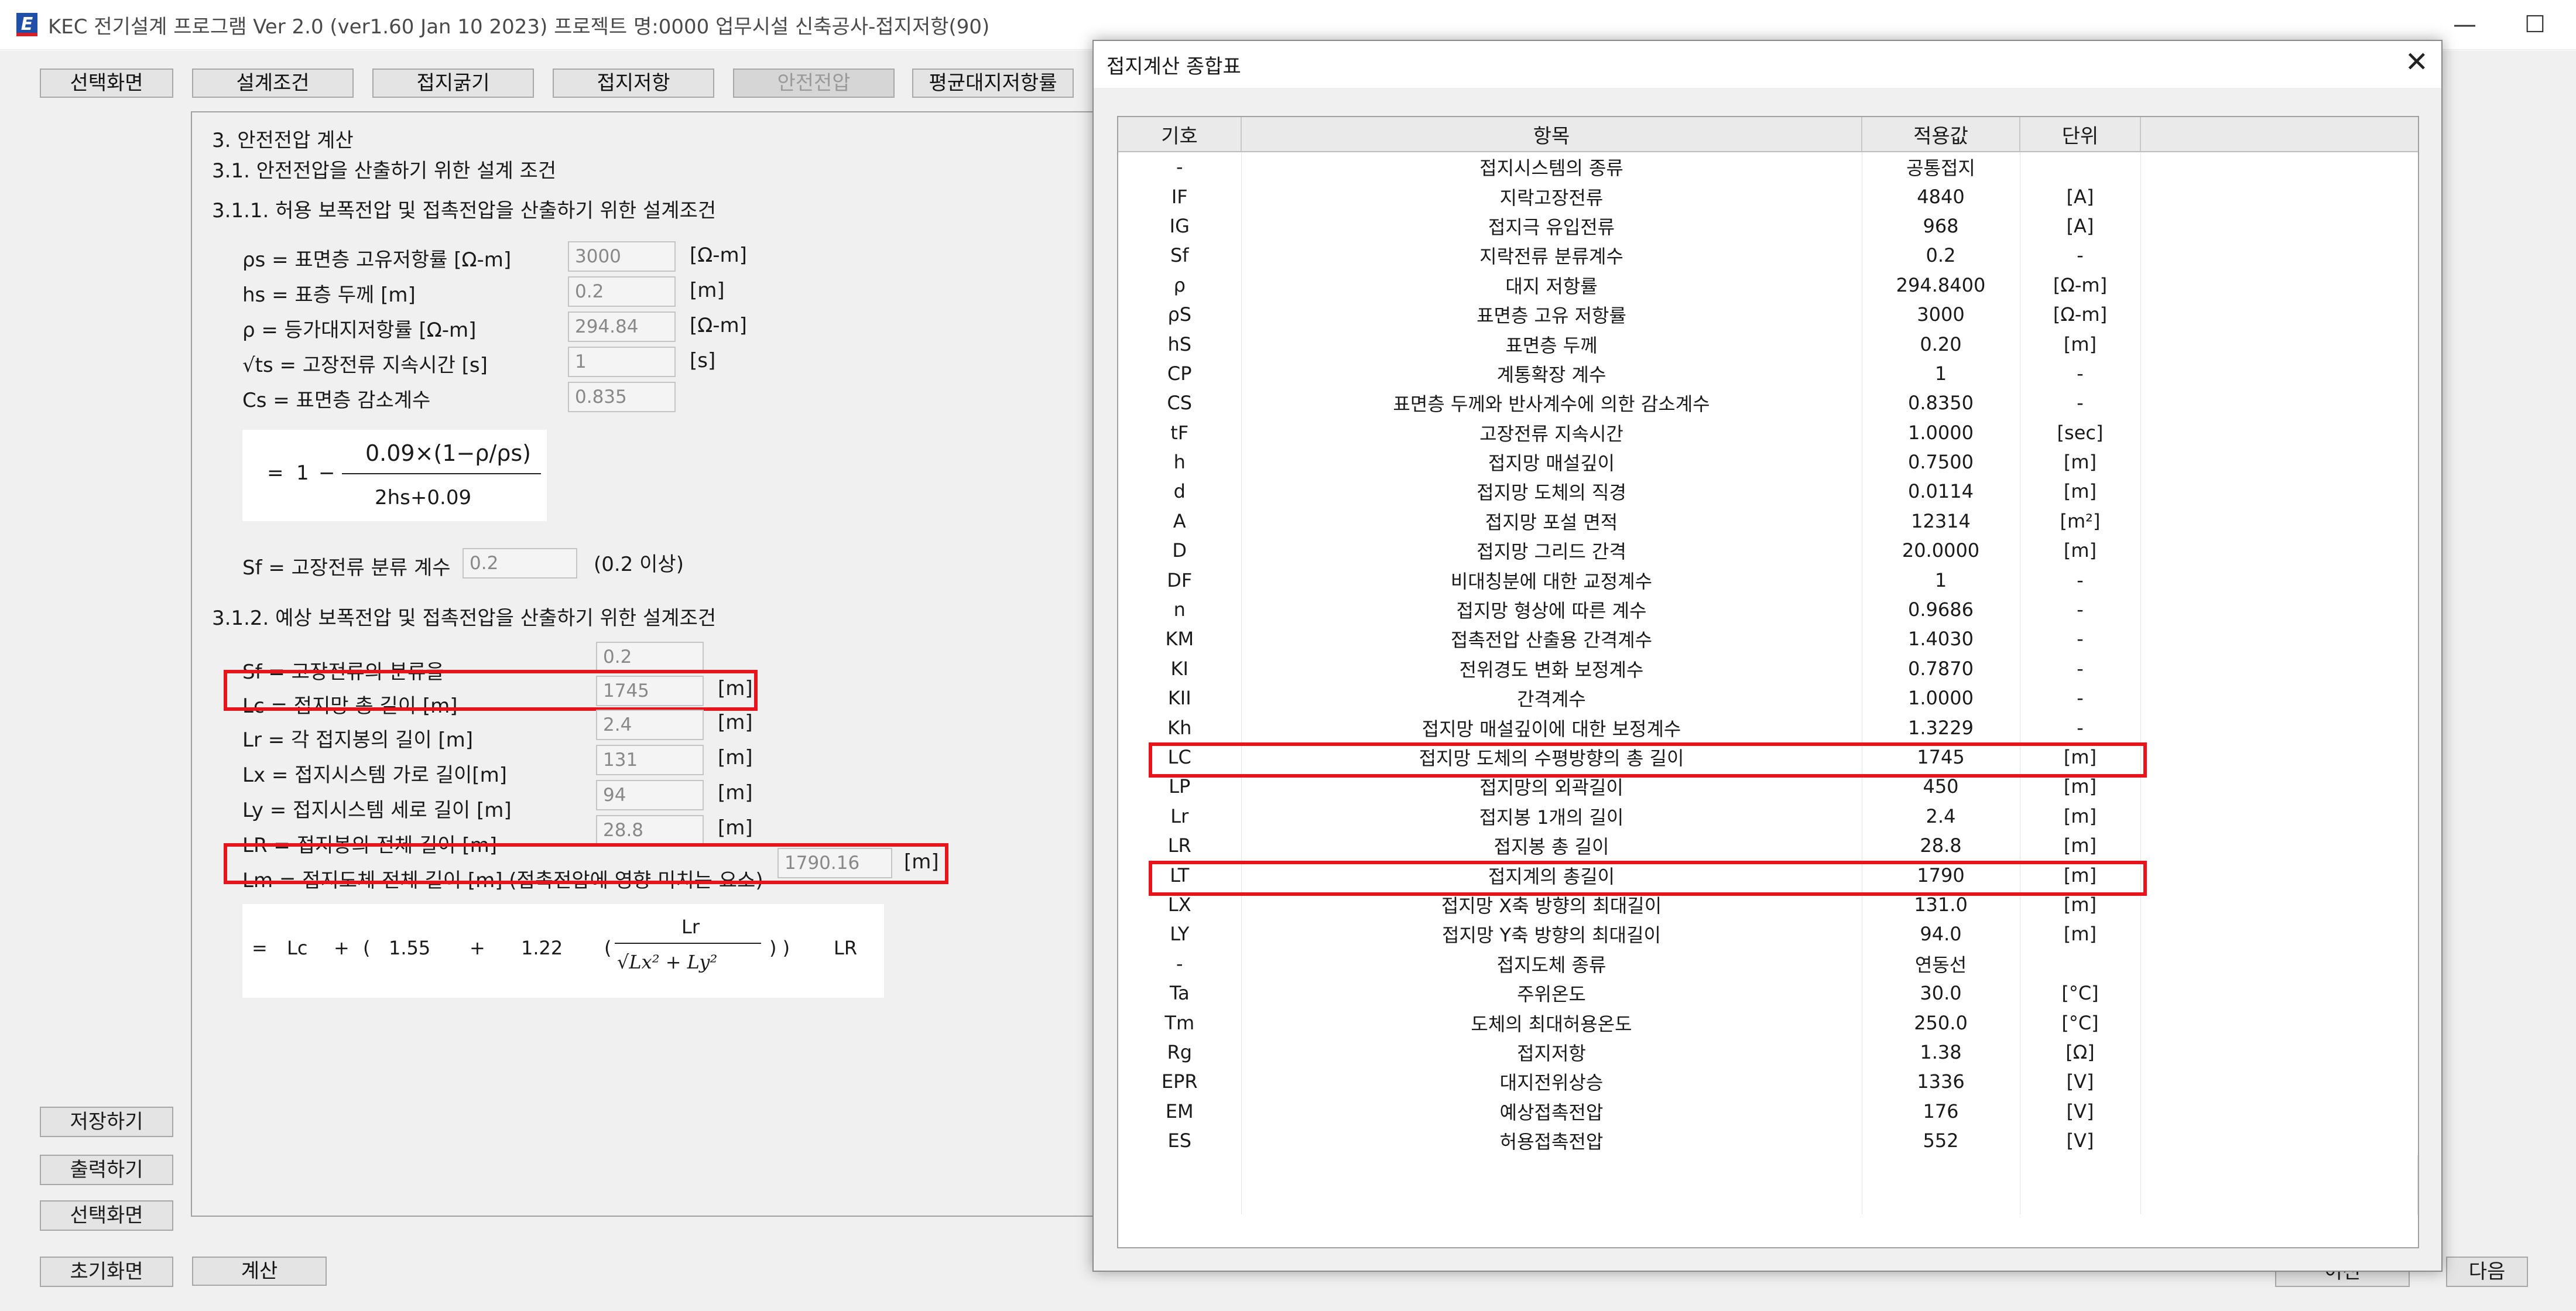  Describe the element at coordinates (1648, 878) in the screenshot. I see `row-highlight-lt` at that location.